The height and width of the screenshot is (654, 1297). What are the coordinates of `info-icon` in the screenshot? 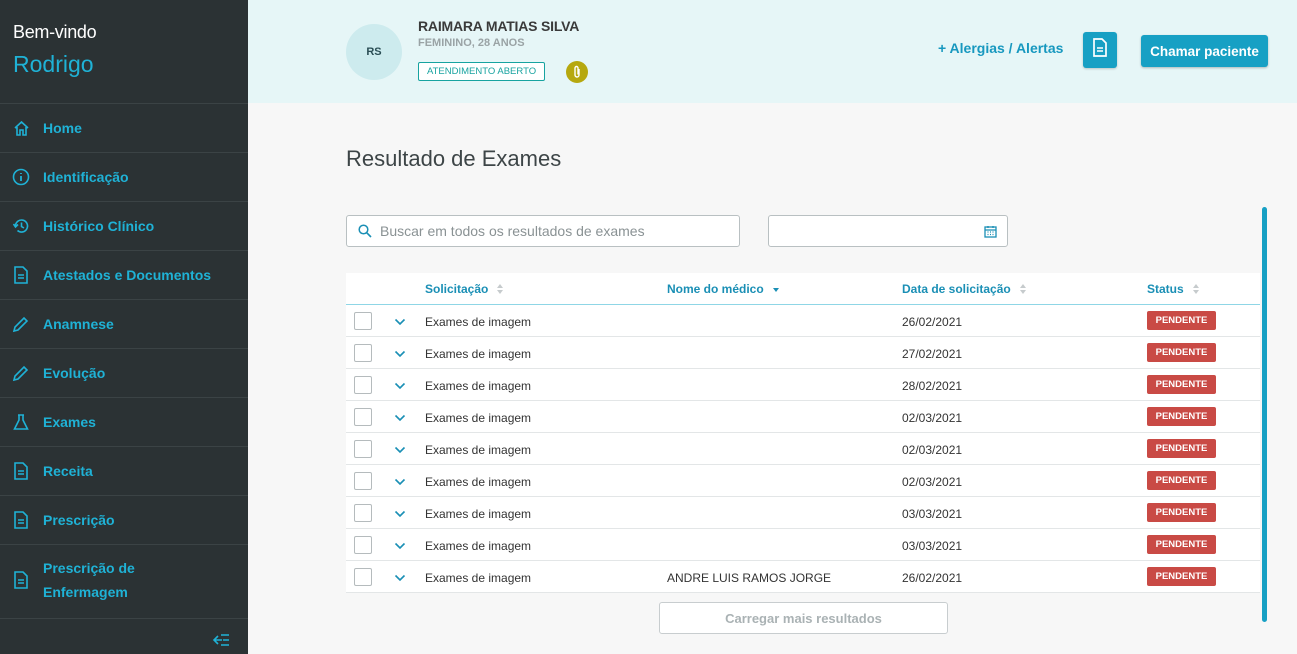 It's located at (21, 177).